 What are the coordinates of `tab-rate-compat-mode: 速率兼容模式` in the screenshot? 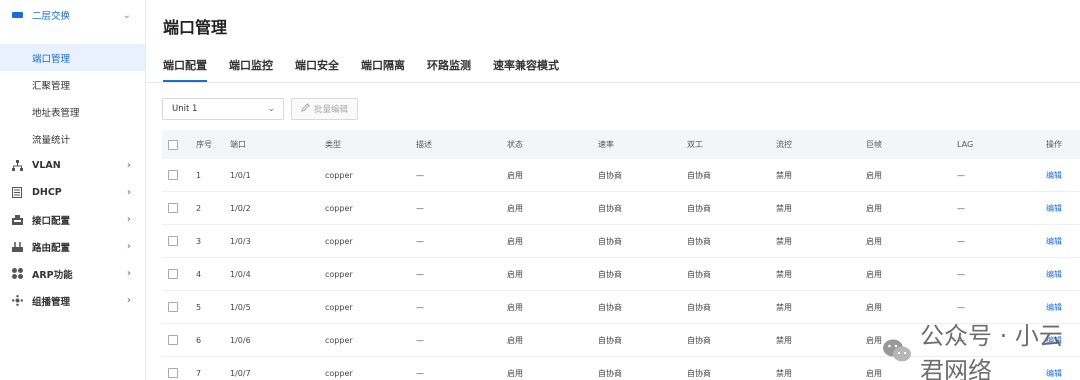 It's located at (526, 69).